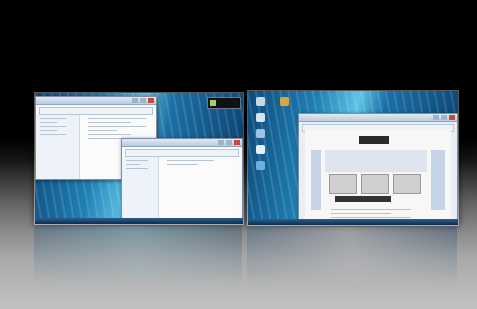 The height and width of the screenshot is (309, 477). What do you see at coordinates (363, 199) in the screenshot?
I see `product-strip` at bounding box center [363, 199].